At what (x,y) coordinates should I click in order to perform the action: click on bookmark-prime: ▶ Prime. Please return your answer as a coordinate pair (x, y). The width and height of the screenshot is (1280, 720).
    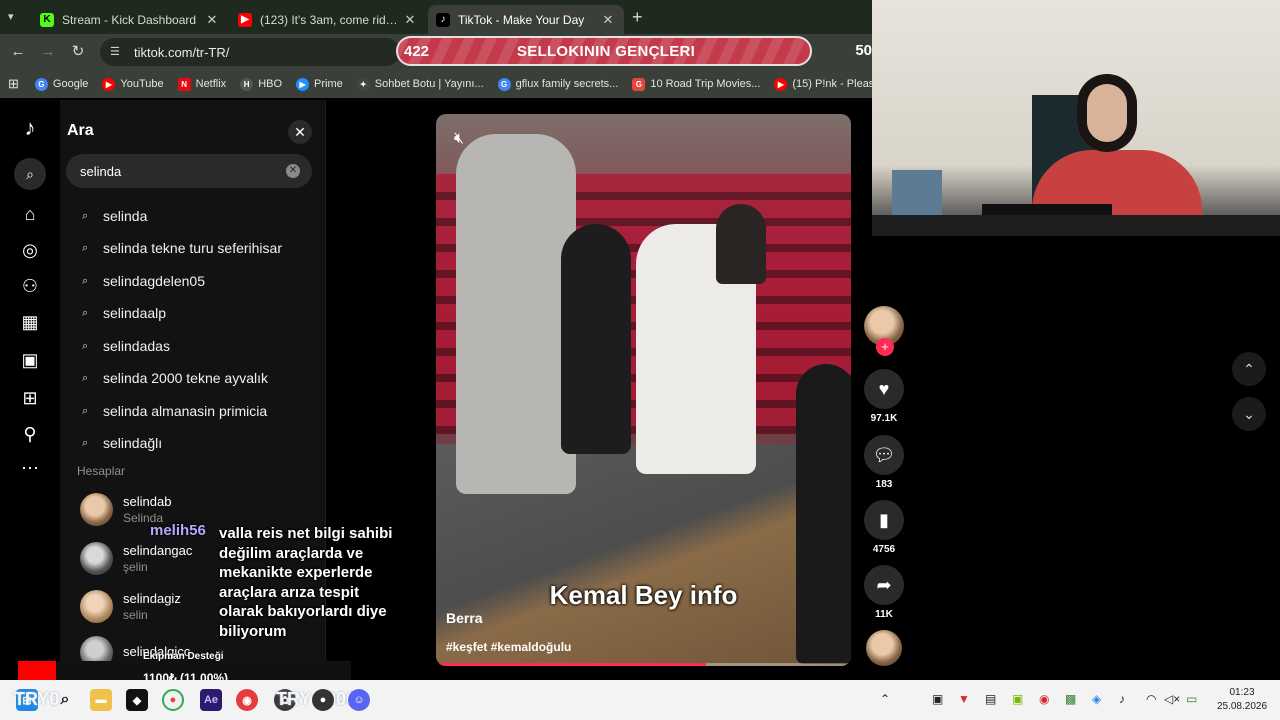
    Looking at the image, I should click on (319, 84).